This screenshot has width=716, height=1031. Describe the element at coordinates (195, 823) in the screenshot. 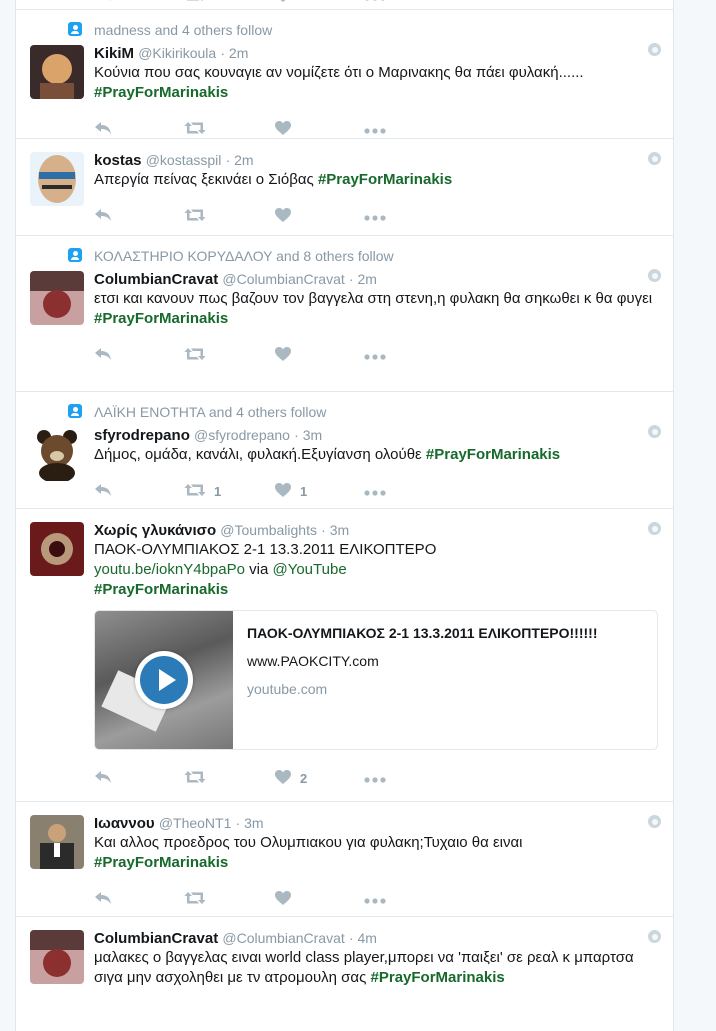

I see `user-handle: @TheoNT1` at that location.